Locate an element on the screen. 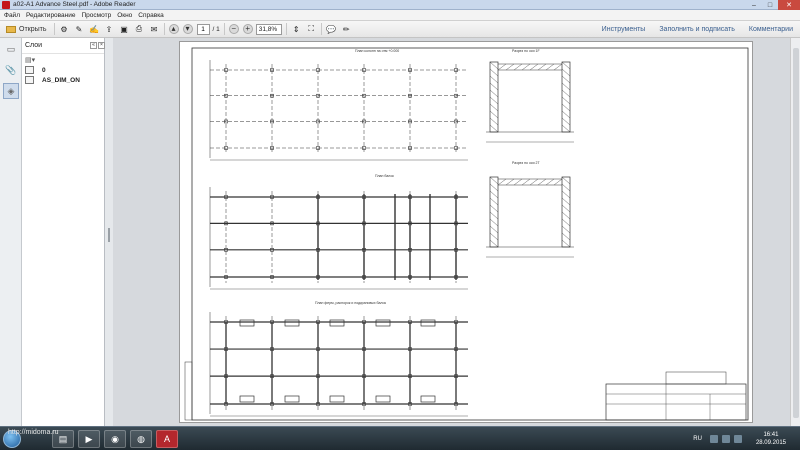 The image size is (800, 450). plan2-title: План балок is located at coordinates (384, 176).